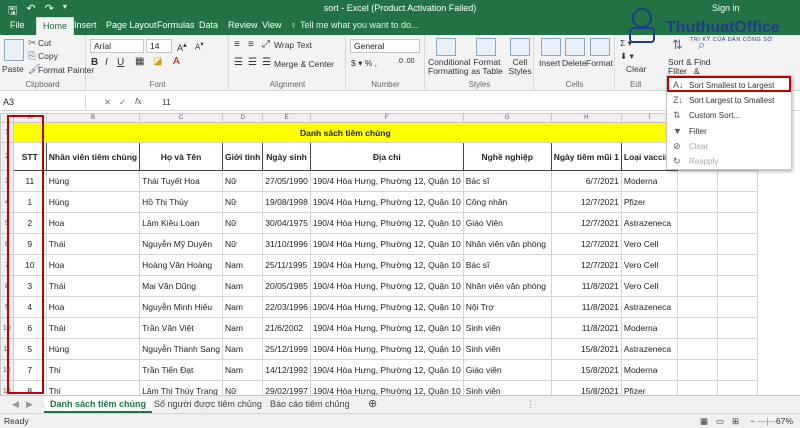 The width and height of the screenshot is (800, 428). I want to click on cut-button: Cut, so click(44, 43).